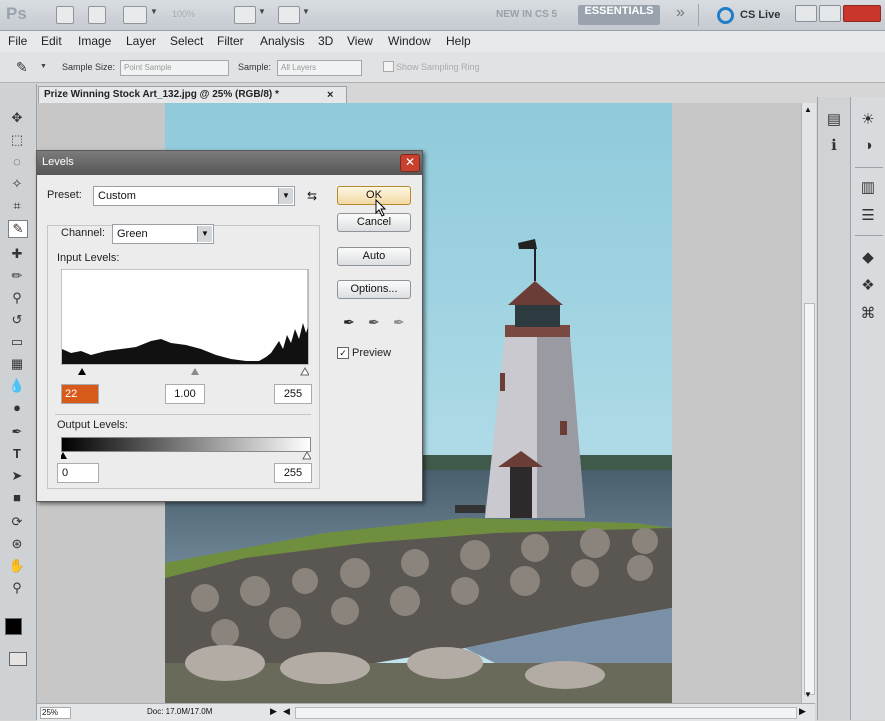 Image resolution: width=885 pixels, height=721 pixels. What do you see at coordinates (282, 41) in the screenshot?
I see `menu-analysis: Analysis` at bounding box center [282, 41].